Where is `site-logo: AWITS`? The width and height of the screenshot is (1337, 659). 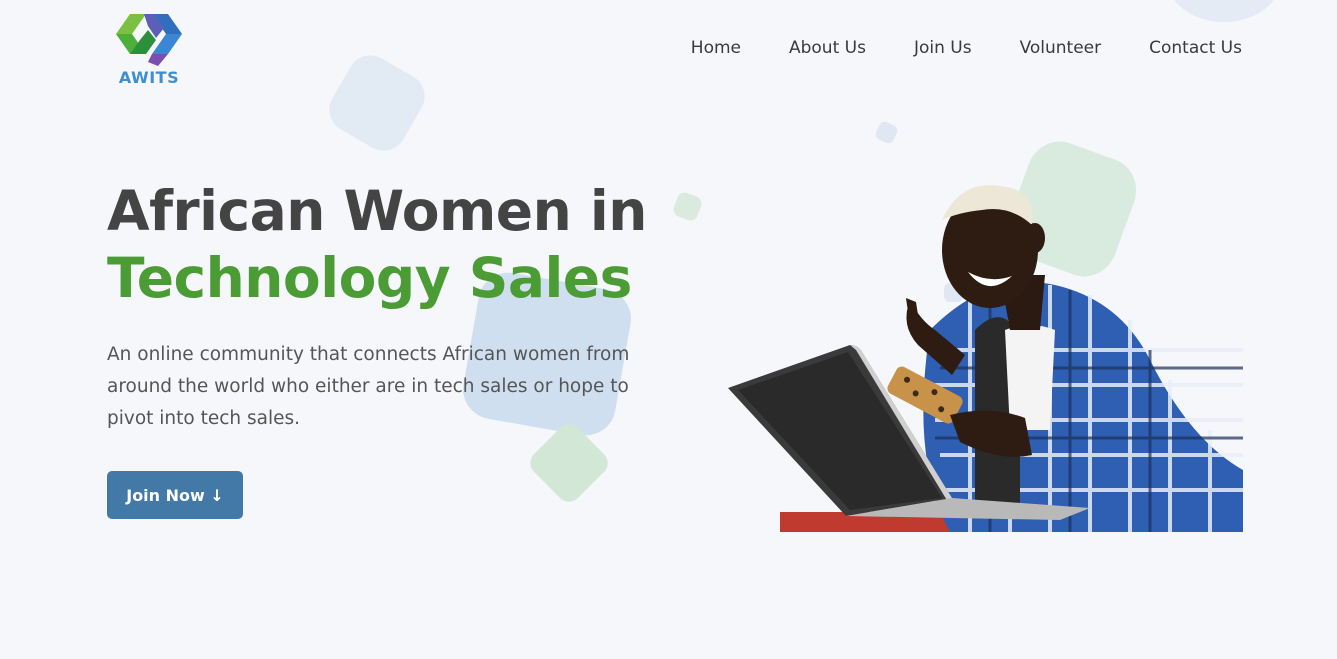
site-logo: AWITS is located at coordinates (149, 51).